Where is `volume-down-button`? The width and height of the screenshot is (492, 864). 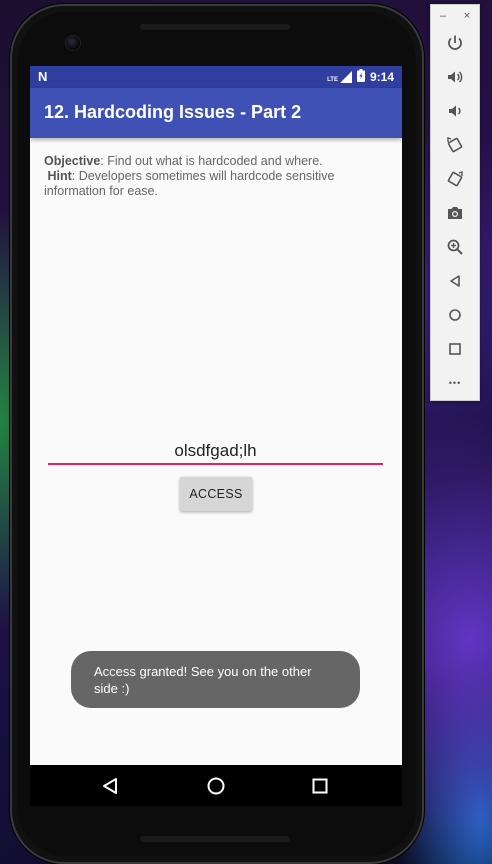
volume-down-button is located at coordinates (455, 111).